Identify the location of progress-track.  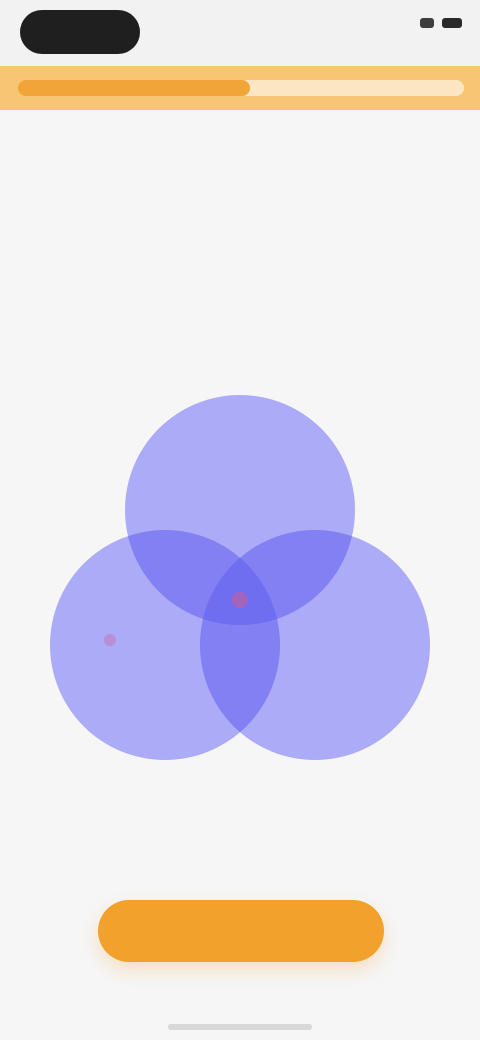
(241, 88).